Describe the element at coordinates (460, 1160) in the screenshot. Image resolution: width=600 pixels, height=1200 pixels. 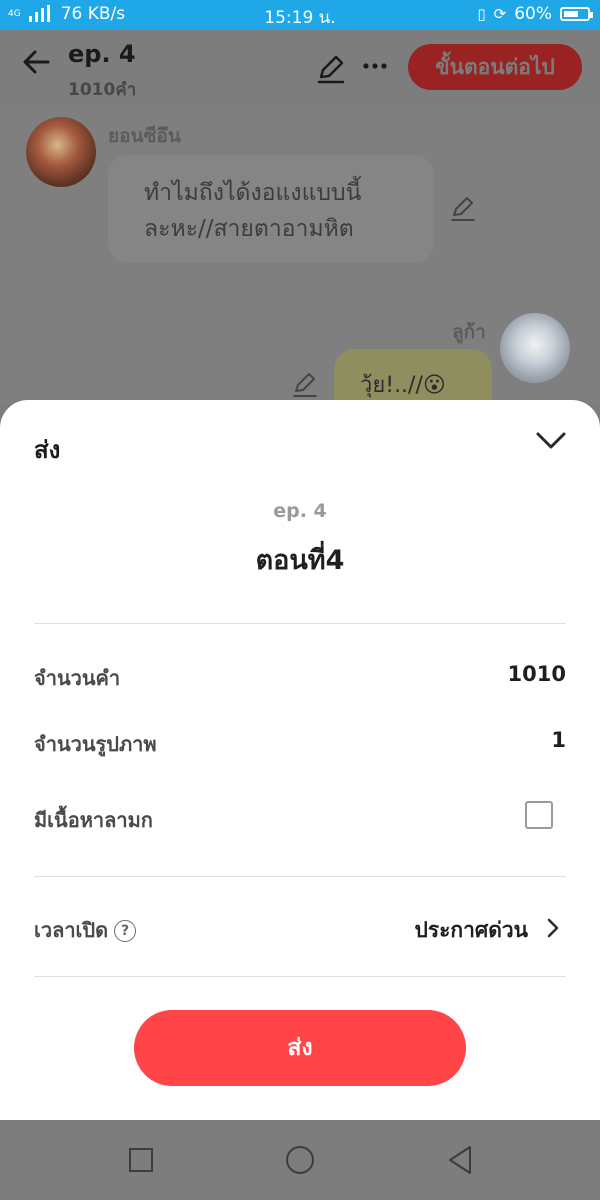
I see `back-nav-icon` at that location.